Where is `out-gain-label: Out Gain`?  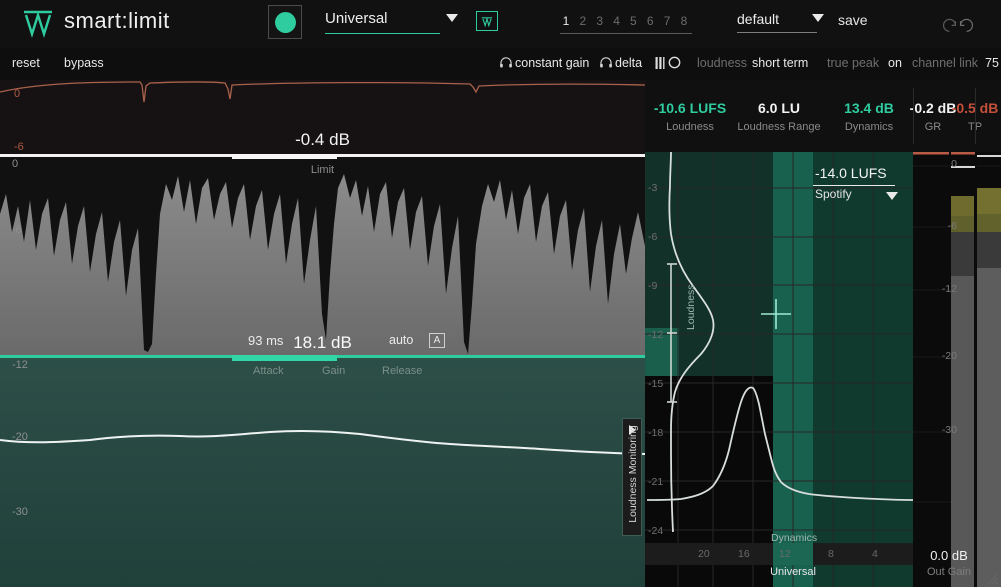
out-gain-label: Out Gain is located at coordinates (949, 572).